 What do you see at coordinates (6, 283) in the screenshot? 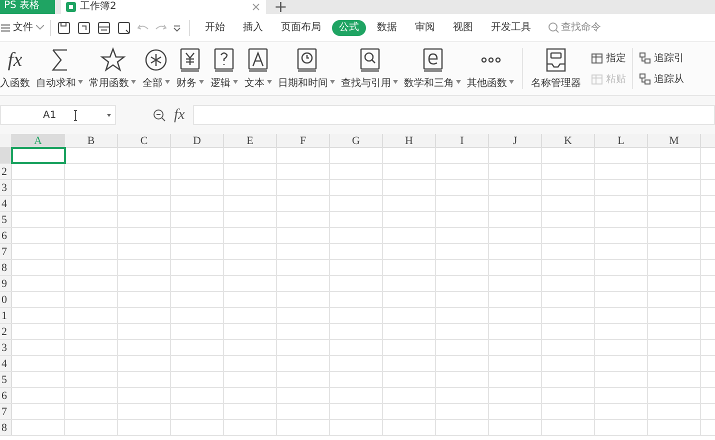
I see `row-header: 9` at bounding box center [6, 283].